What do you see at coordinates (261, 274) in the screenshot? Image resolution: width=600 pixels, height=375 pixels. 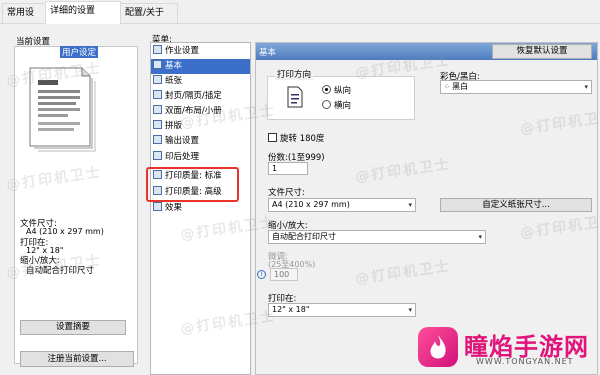 I see `info-icon: i` at bounding box center [261, 274].